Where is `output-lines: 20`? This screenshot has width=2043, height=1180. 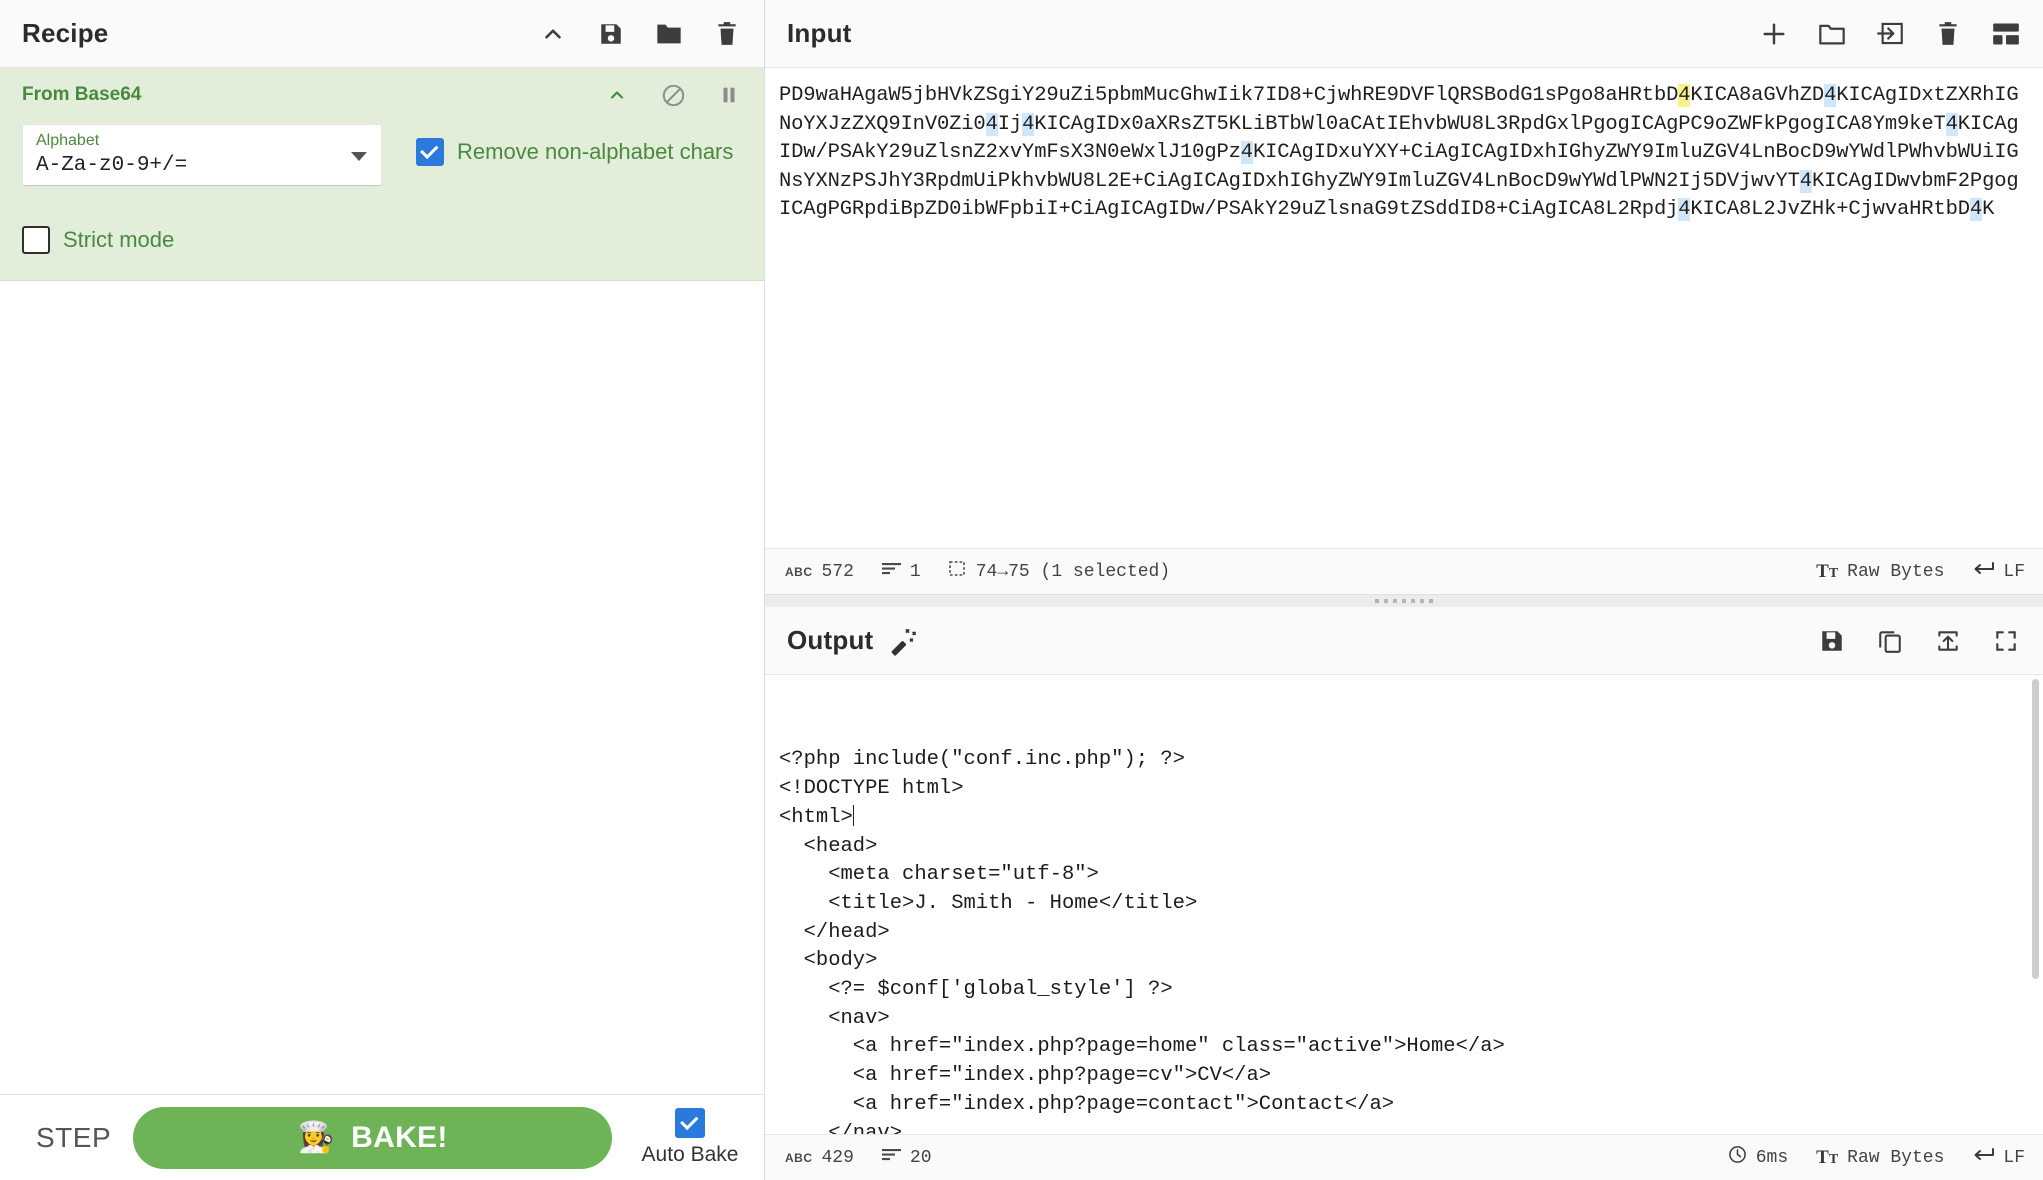
output-lines: 20 is located at coordinates (906, 1157).